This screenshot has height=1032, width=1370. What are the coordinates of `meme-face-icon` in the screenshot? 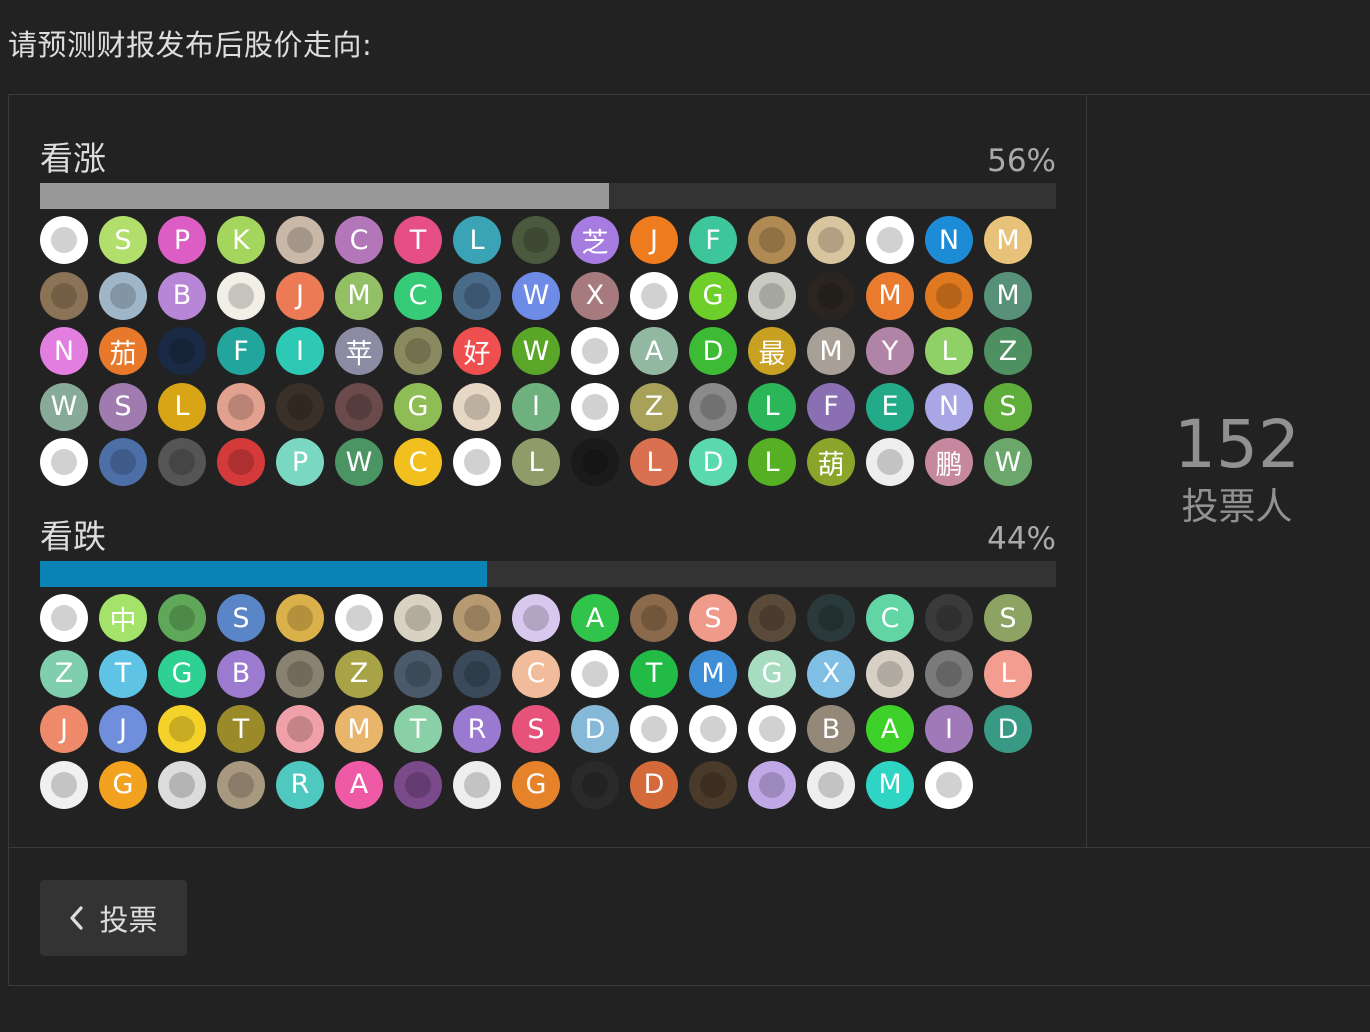 It's located at (64, 784).